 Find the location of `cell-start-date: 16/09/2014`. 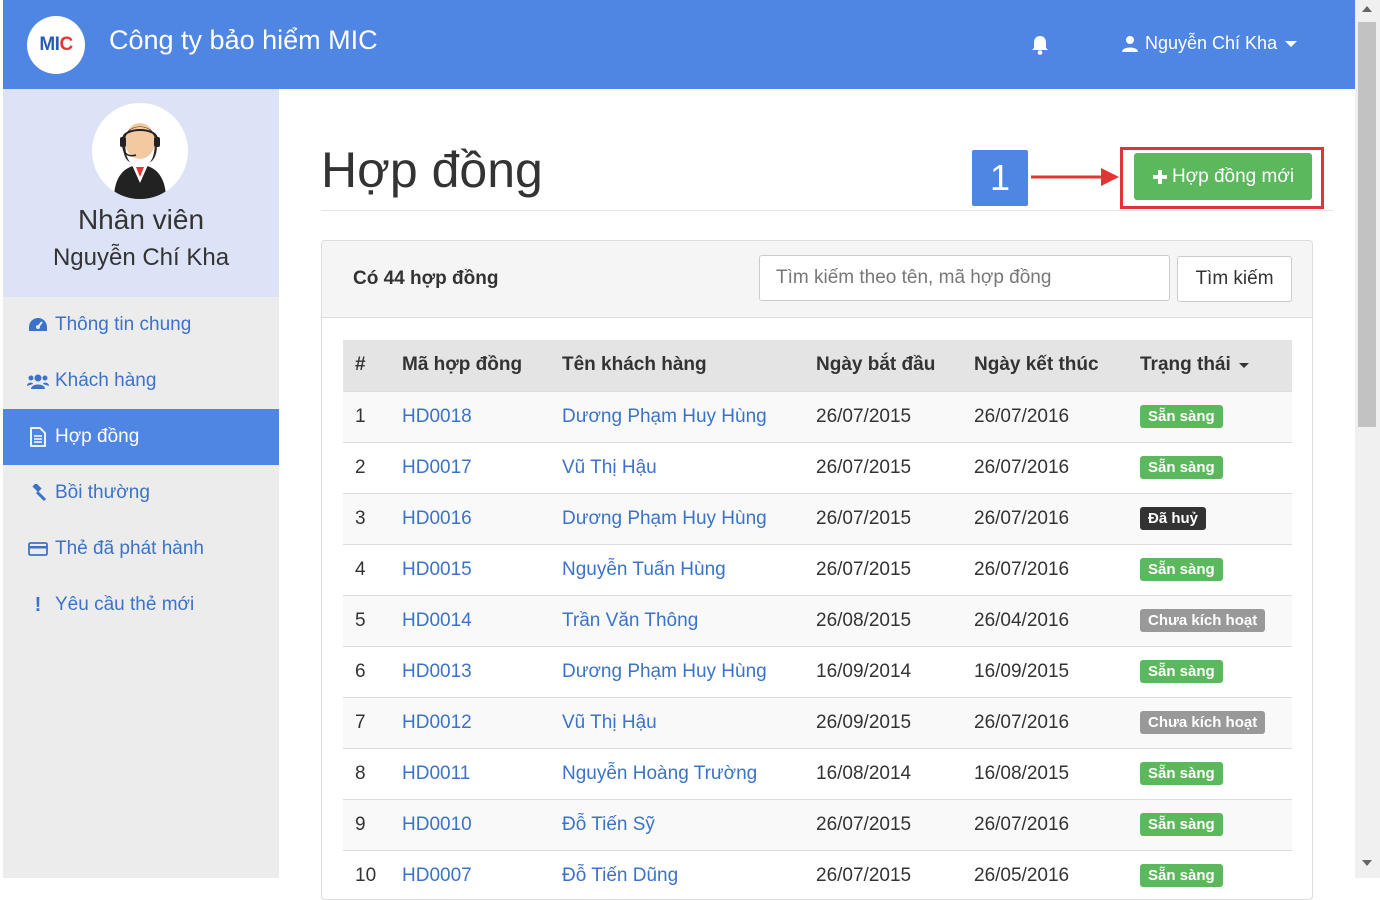

cell-start-date: 16/09/2014 is located at coordinates (883, 671).